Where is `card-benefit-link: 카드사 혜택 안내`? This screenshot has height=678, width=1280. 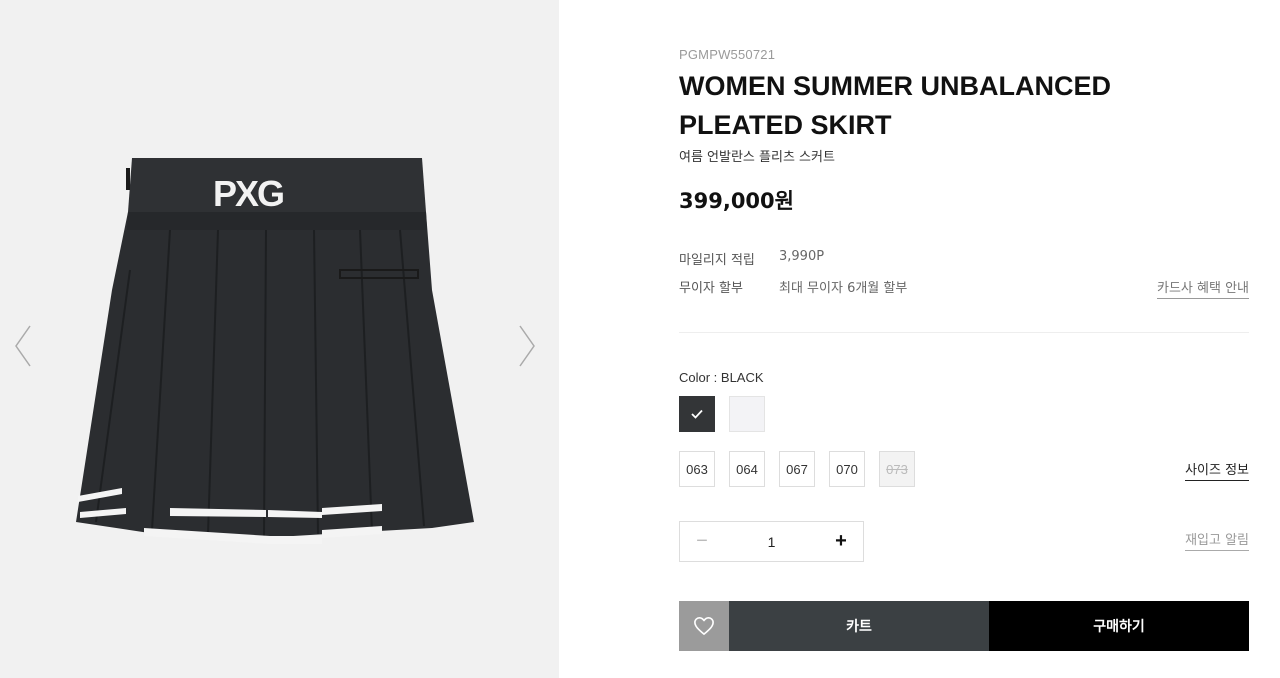 card-benefit-link: 카드사 혜택 안내 is located at coordinates (1203, 288).